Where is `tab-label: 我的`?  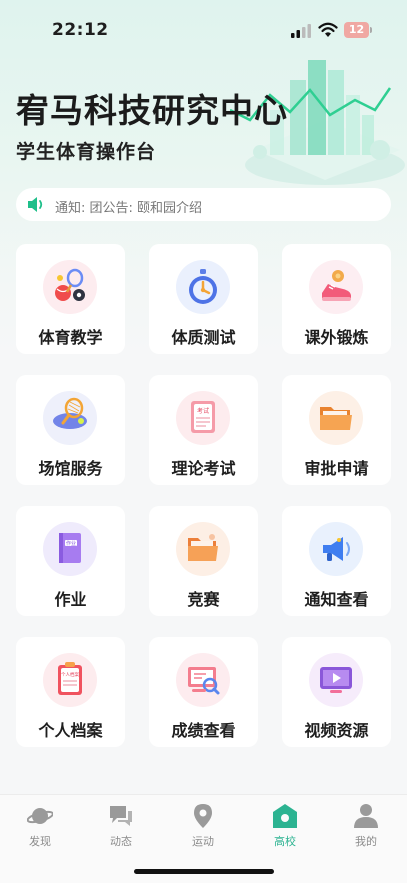 tab-label: 我的 is located at coordinates (366, 841).